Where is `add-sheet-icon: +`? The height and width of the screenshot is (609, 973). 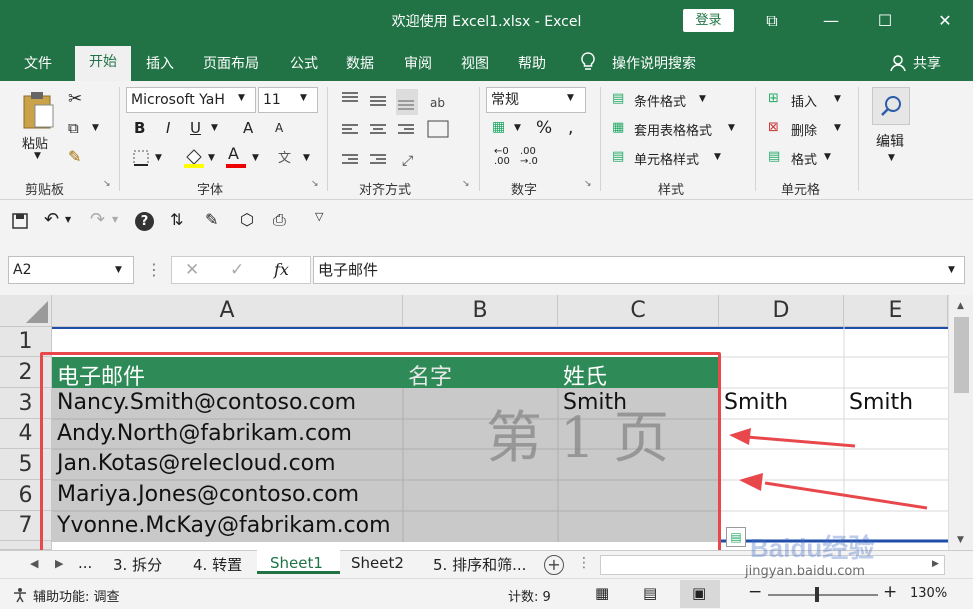 add-sheet-icon: + is located at coordinates (554, 565).